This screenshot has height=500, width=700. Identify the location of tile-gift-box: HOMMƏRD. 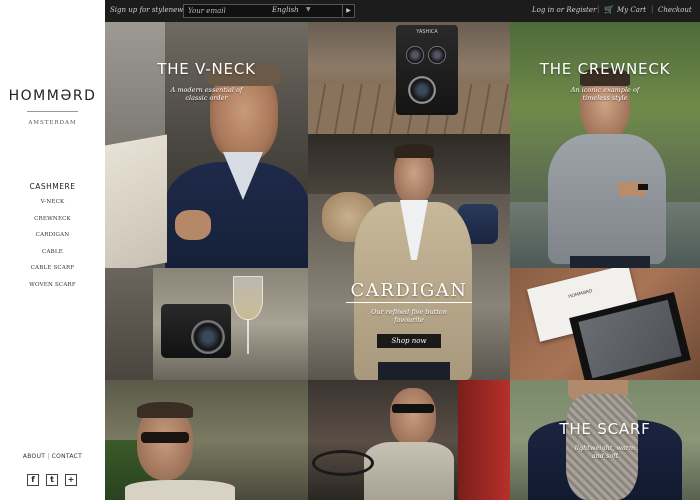
(605, 324).